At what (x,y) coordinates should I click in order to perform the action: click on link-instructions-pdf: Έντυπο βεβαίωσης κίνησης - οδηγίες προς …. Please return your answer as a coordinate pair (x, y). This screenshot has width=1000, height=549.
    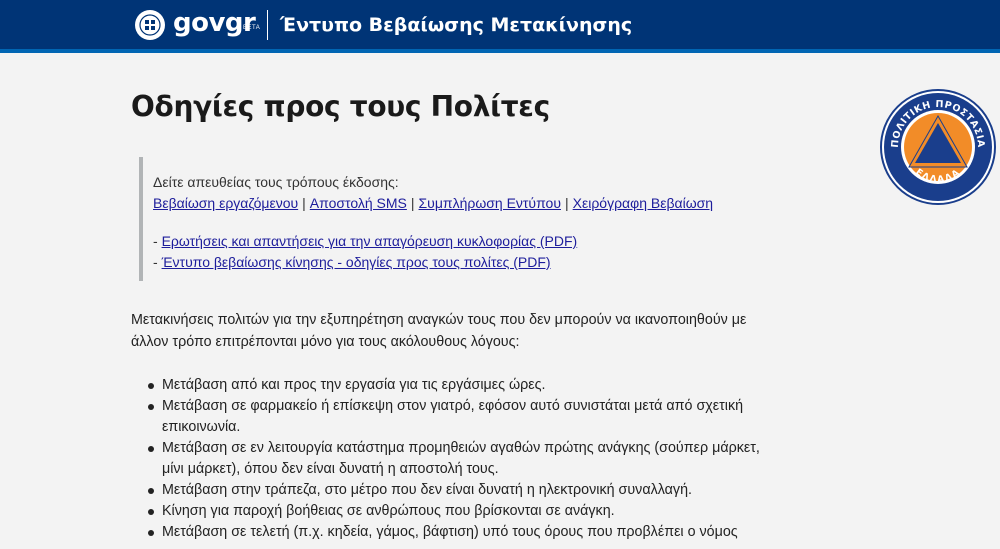
    Looking at the image, I should click on (356, 262).